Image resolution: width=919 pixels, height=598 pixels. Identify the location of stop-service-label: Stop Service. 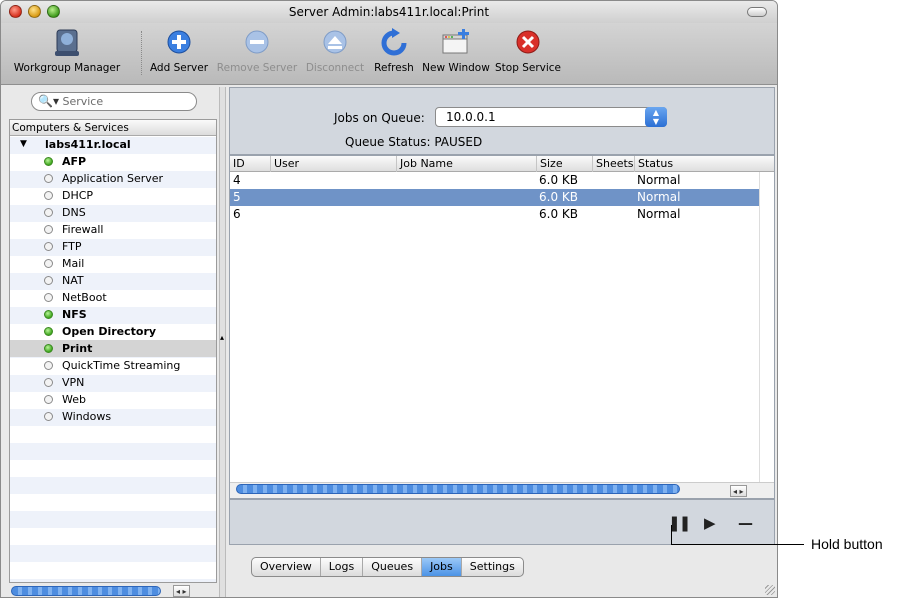
(528, 68).